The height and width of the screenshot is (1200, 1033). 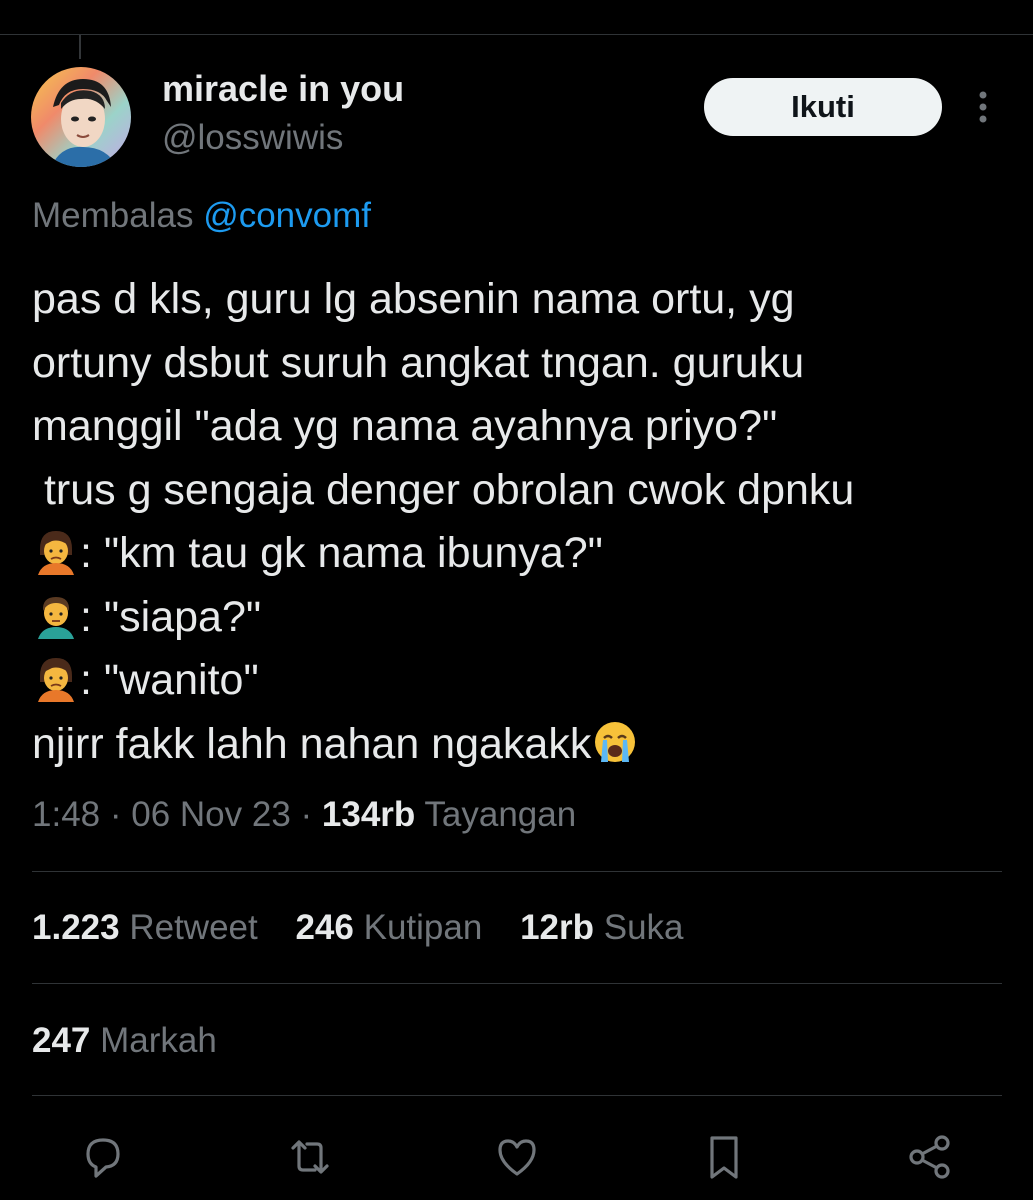 What do you see at coordinates (80, 47) in the screenshot?
I see `thread-connector-line` at bounding box center [80, 47].